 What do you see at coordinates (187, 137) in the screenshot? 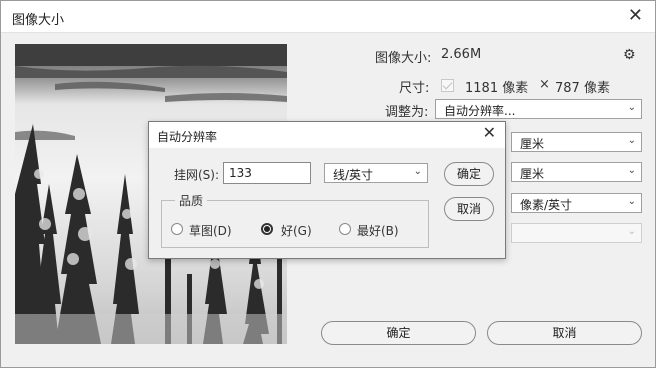
I see `dialog-title: 自动分辨率` at bounding box center [187, 137].